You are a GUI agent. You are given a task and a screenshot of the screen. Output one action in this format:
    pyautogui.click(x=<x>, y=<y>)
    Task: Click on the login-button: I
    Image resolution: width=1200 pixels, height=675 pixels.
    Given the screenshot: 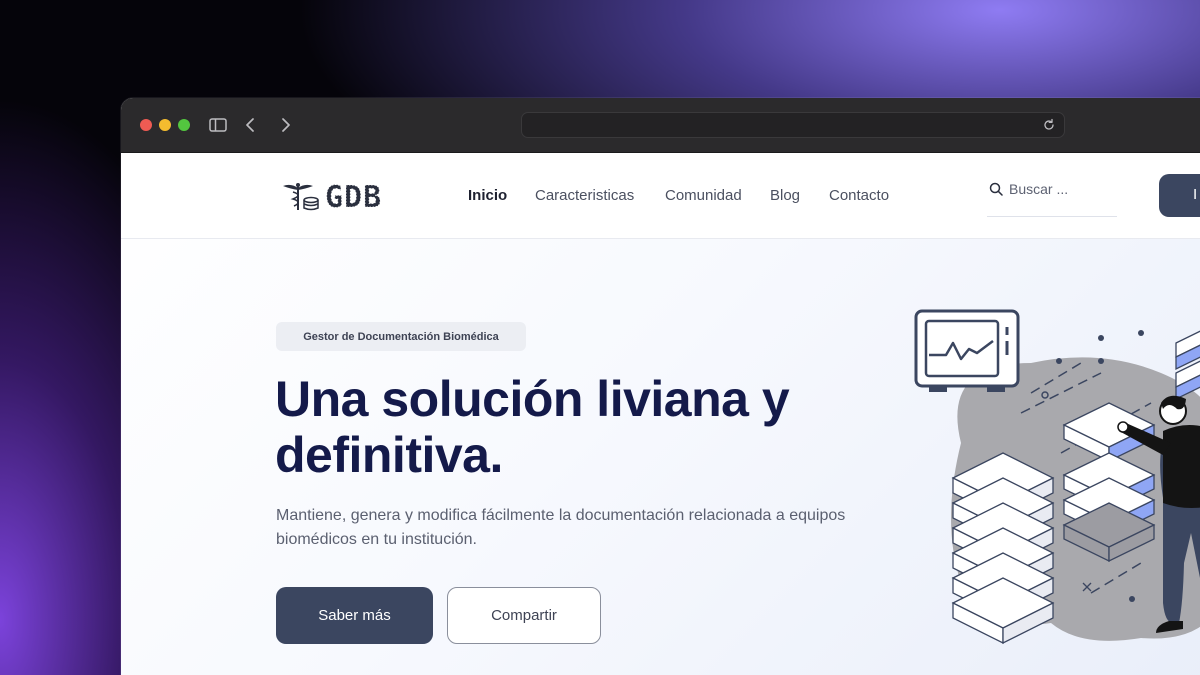 What is the action you would take?
    pyautogui.click(x=1179, y=195)
    